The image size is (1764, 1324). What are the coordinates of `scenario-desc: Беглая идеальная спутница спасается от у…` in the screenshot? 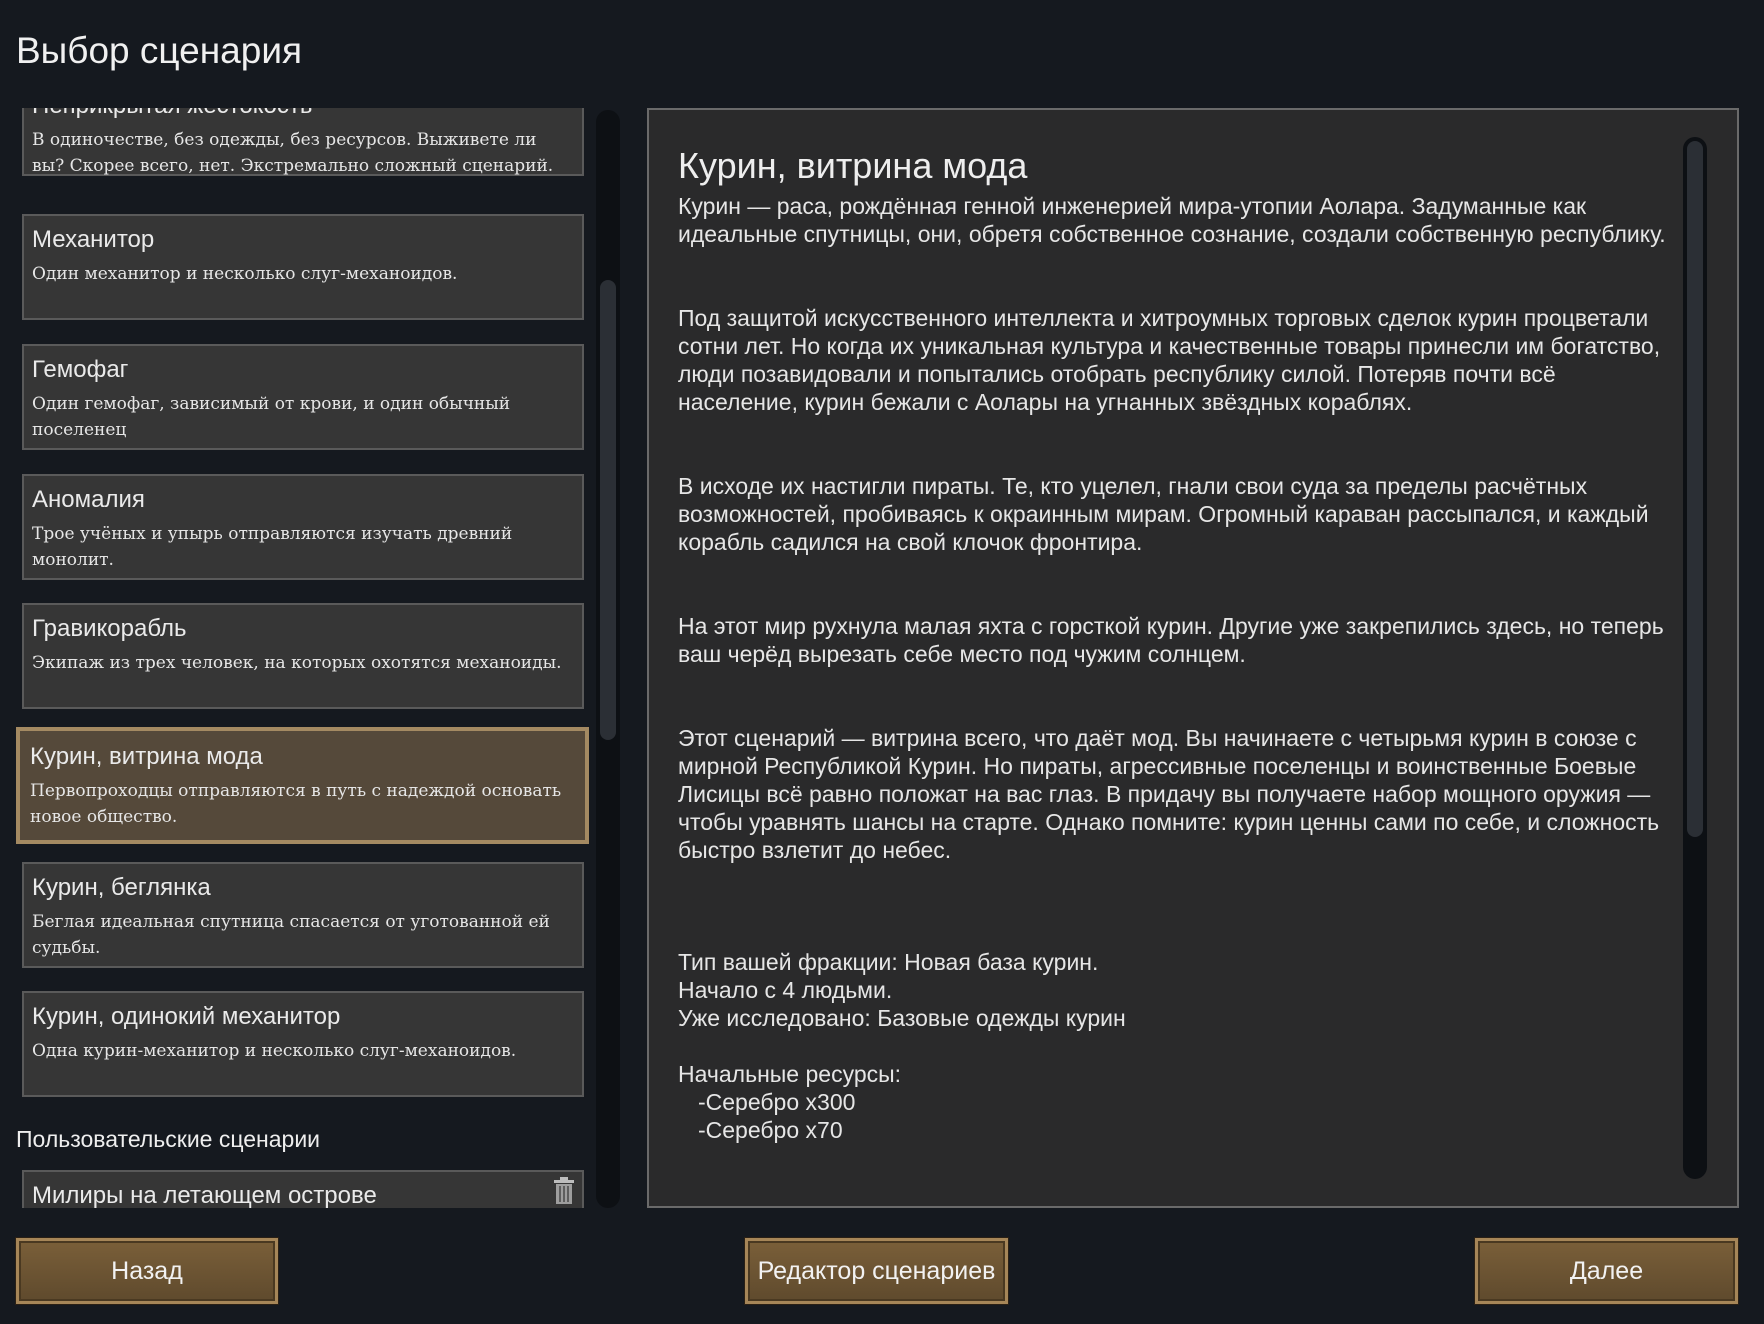 It's located at (291, 935).